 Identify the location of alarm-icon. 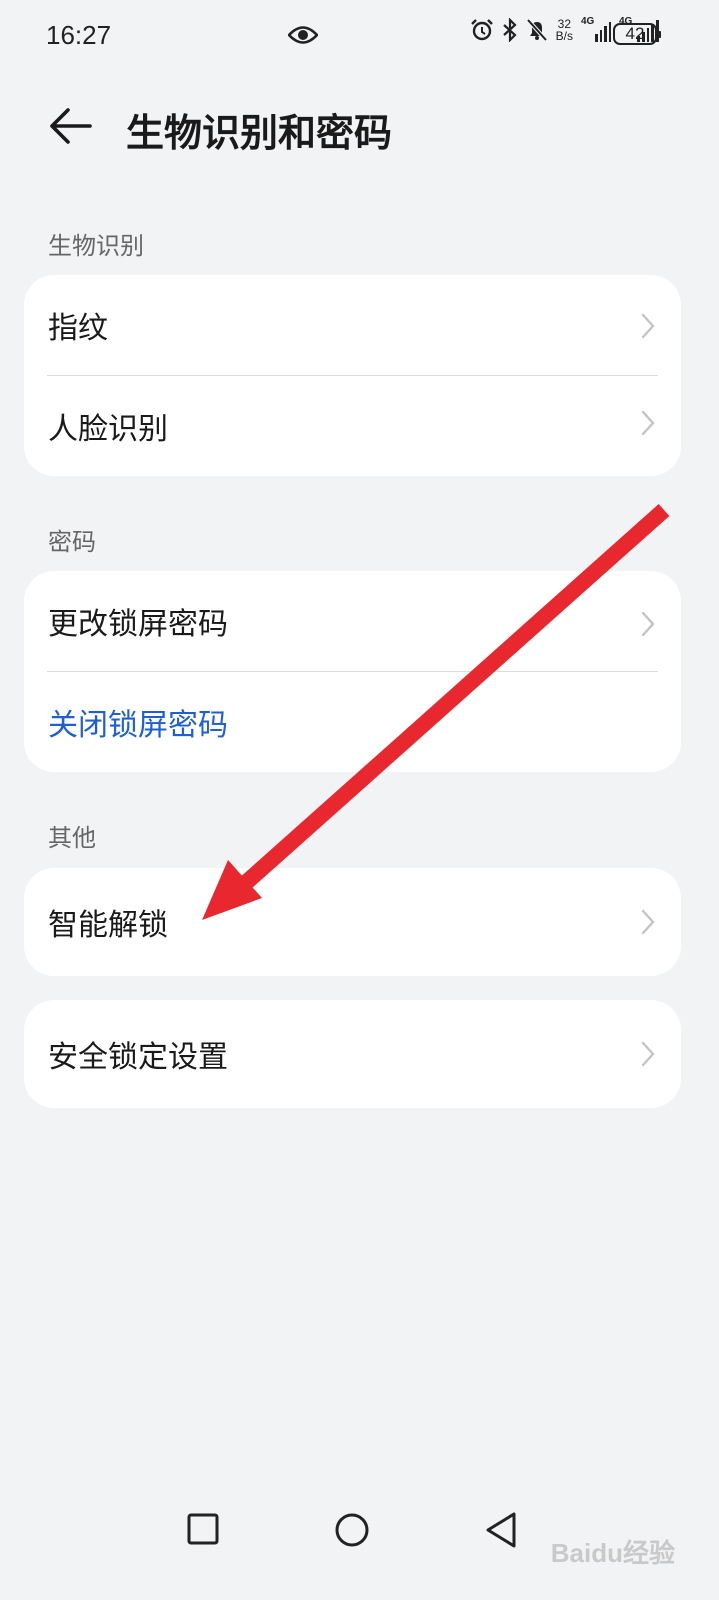
(481, 30).